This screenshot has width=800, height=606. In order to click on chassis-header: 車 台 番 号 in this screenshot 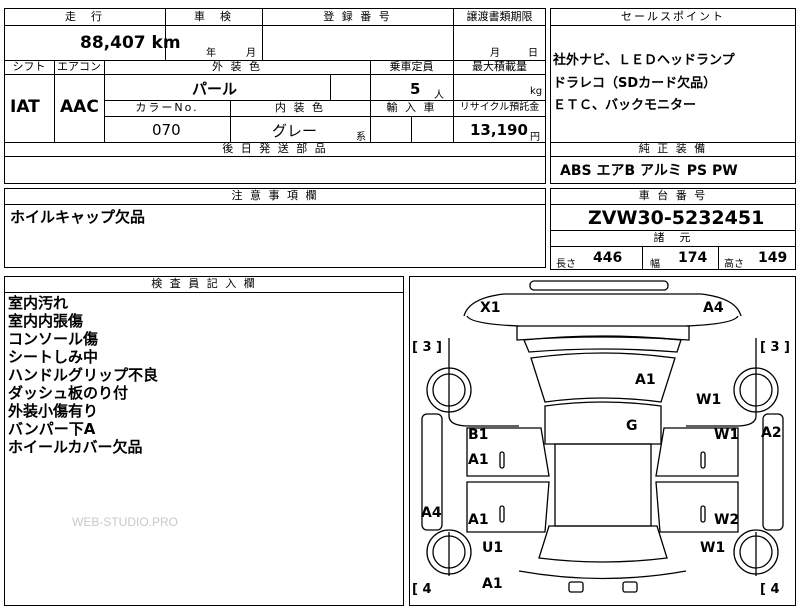, I will do `click(673, 195)`.